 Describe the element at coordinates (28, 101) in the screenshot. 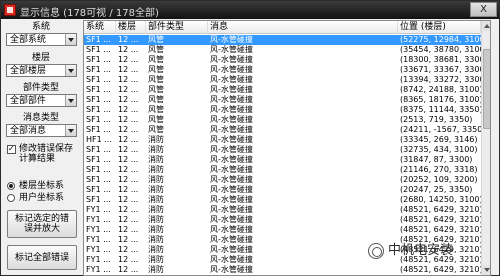

I see `component-type-select-value: 全部部件` at that location.